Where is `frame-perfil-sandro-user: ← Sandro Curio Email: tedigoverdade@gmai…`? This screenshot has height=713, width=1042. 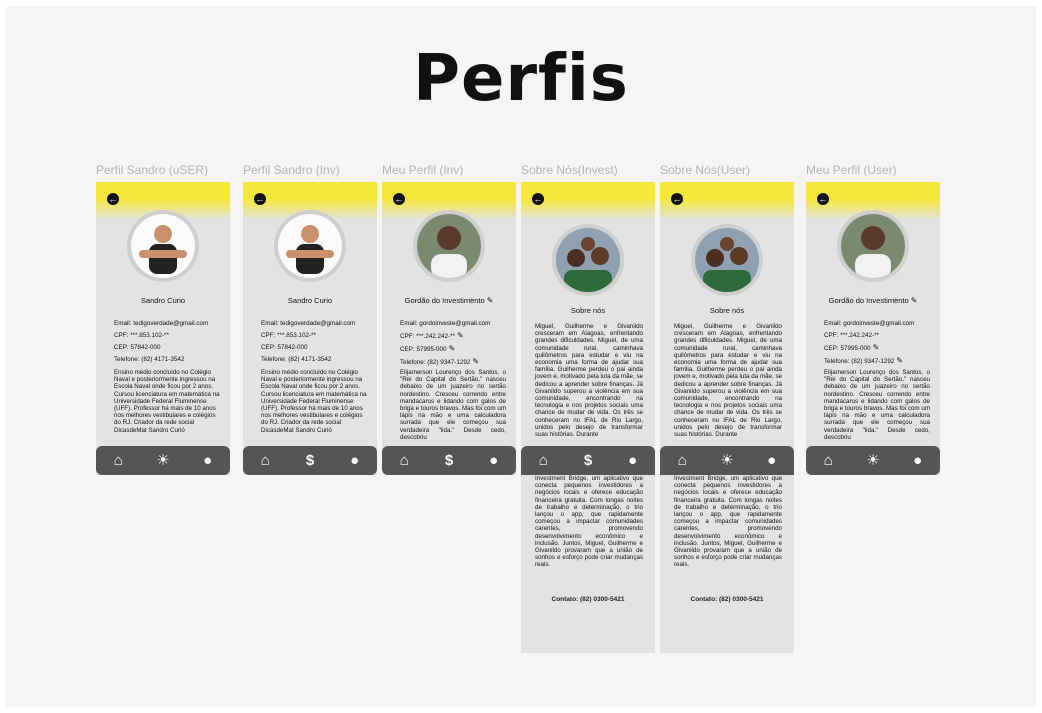 frame-perfil-sandro-user: ← Sandro Curio Email: tedigoverdade@gmai… is located at coordinates (163, 328).